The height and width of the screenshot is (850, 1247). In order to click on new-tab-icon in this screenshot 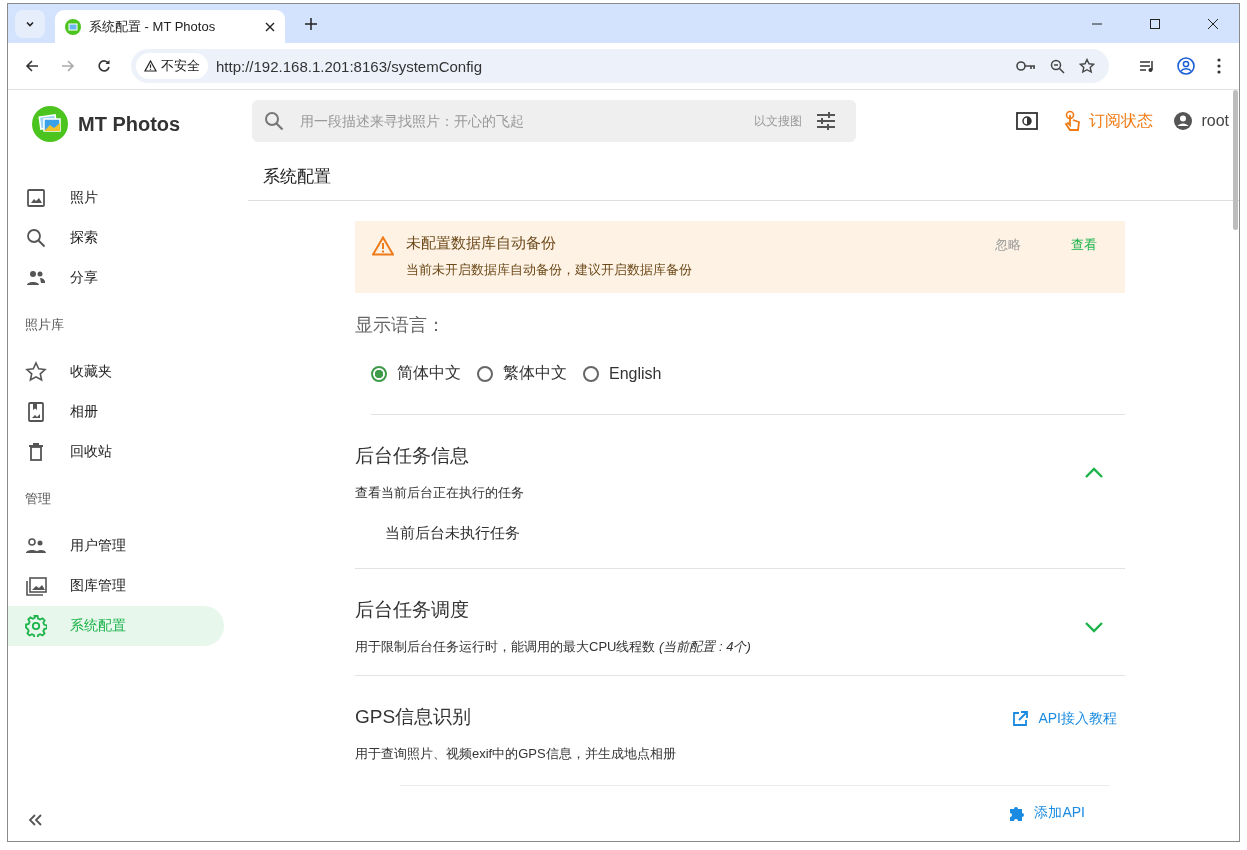, I will do `click(311, 23)`.